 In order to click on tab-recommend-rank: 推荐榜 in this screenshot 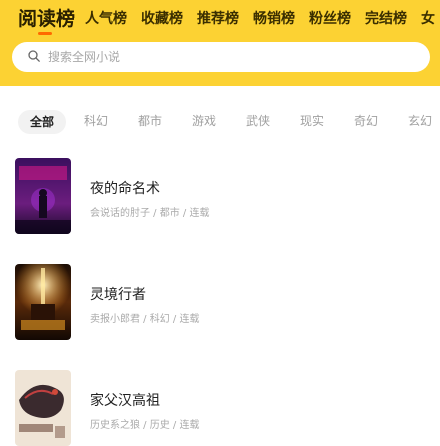, I will do `click(218, 18)`.